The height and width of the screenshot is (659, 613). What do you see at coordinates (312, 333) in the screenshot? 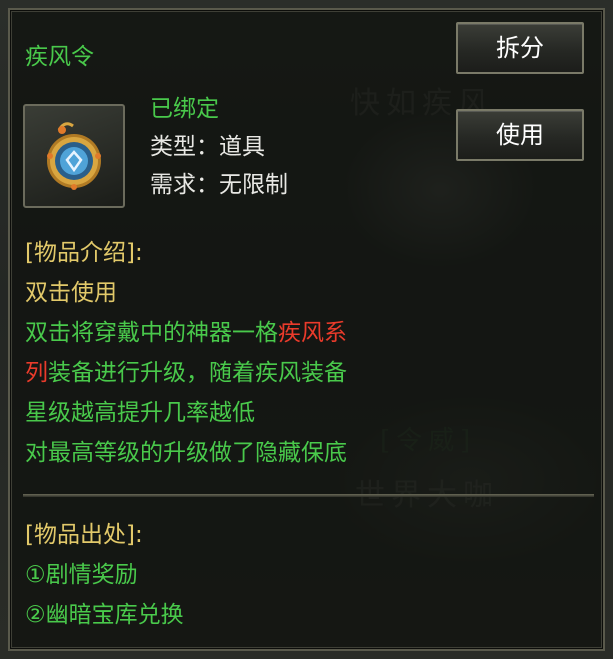
I see `description-highlight: 疾风系` at bounding box center [312, 333].